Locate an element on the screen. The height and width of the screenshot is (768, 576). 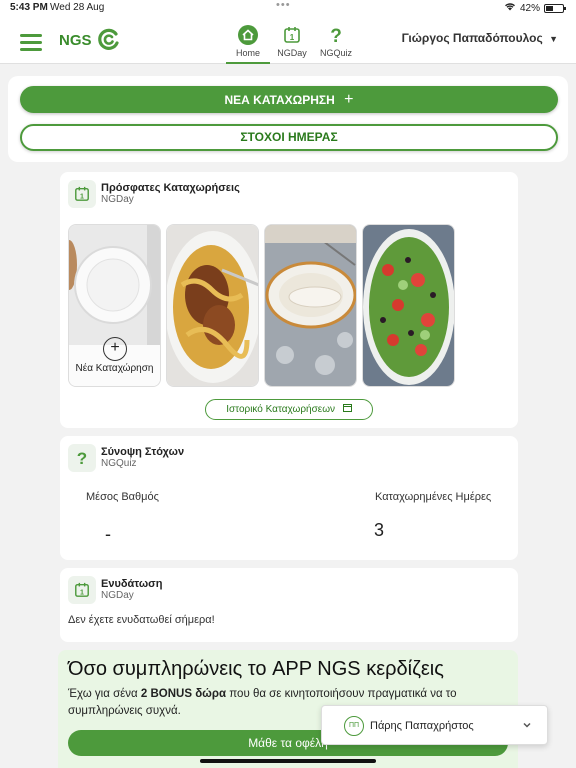
learn-benefits-label: Μάθε τα οφέλη is located at coordinates (288, 743).